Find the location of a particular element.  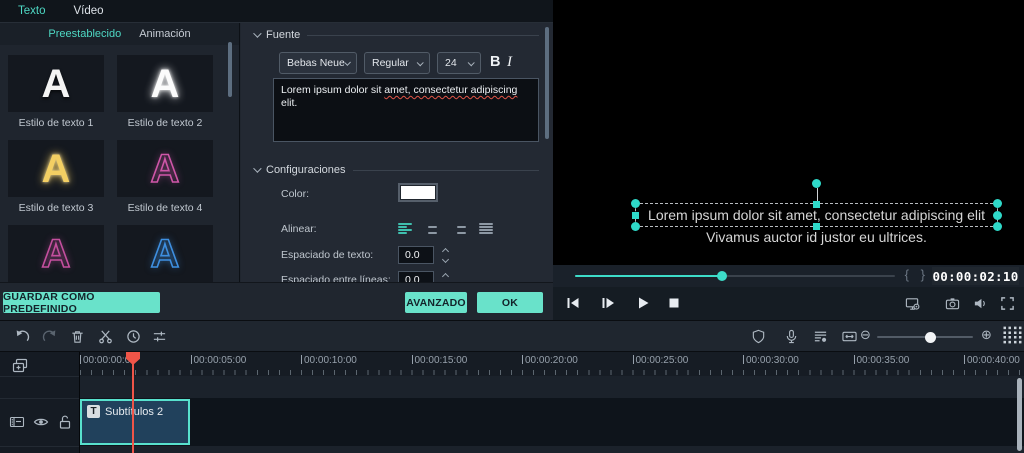

resize-handle-bottom-right is located at coordinates (997, 226).